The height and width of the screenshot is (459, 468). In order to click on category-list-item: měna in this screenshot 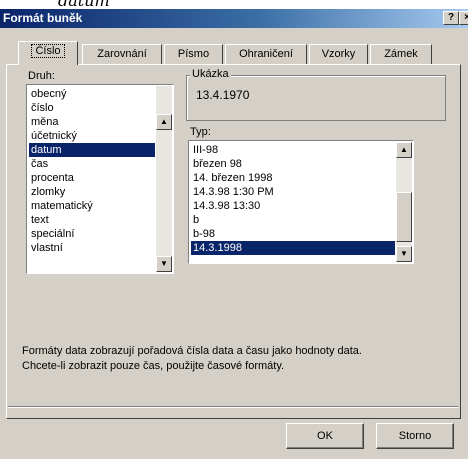, I will do `click(92, 122)`.